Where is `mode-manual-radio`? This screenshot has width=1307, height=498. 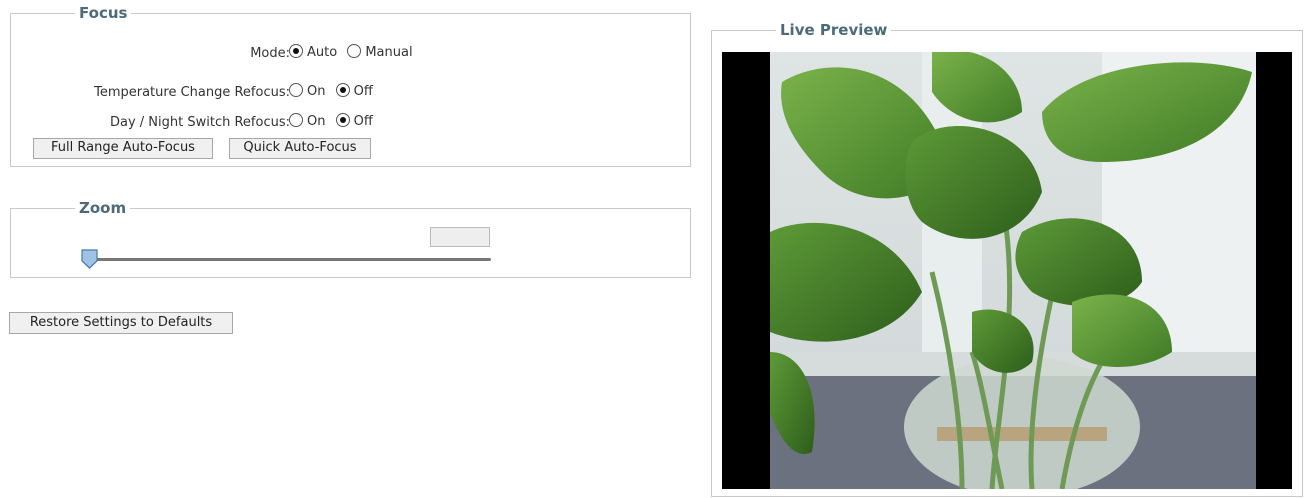 mode-manual-radio is located at coordinates (354, 51).